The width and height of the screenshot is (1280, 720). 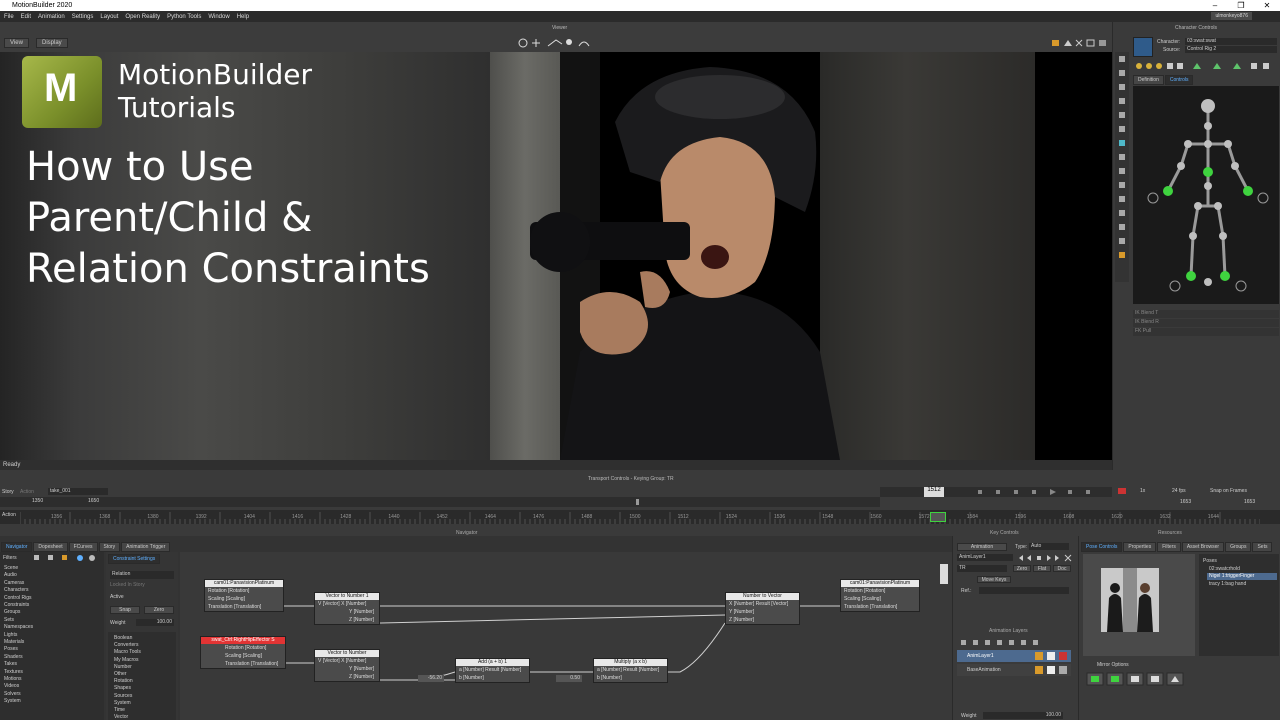 I want to click on menu-layout: Layout, so click(x=109, y=17).